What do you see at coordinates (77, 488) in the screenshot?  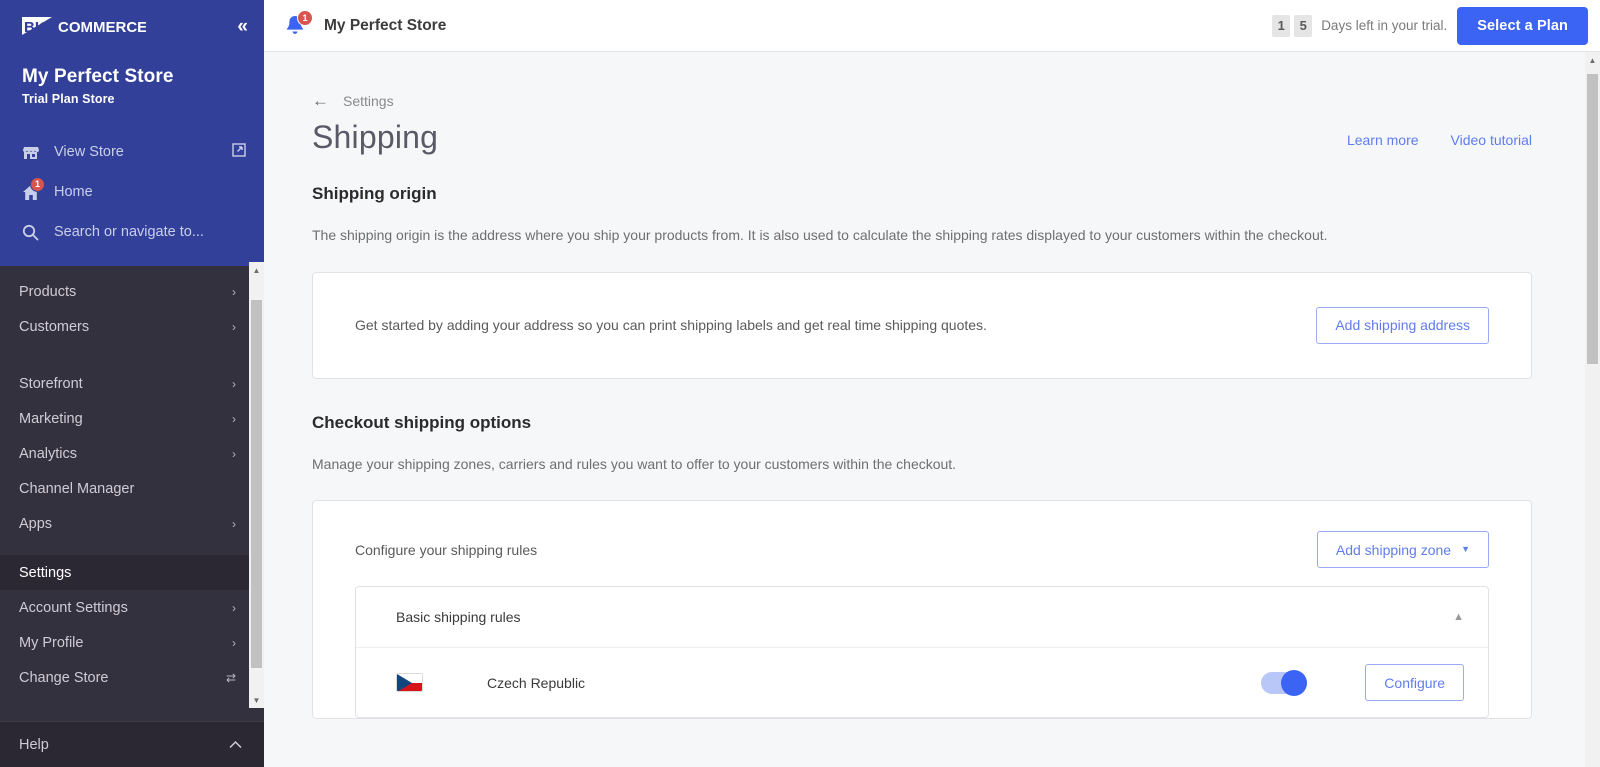 I see `sidebar-item-label: Channel Manager` at bounding box center [77, 488].